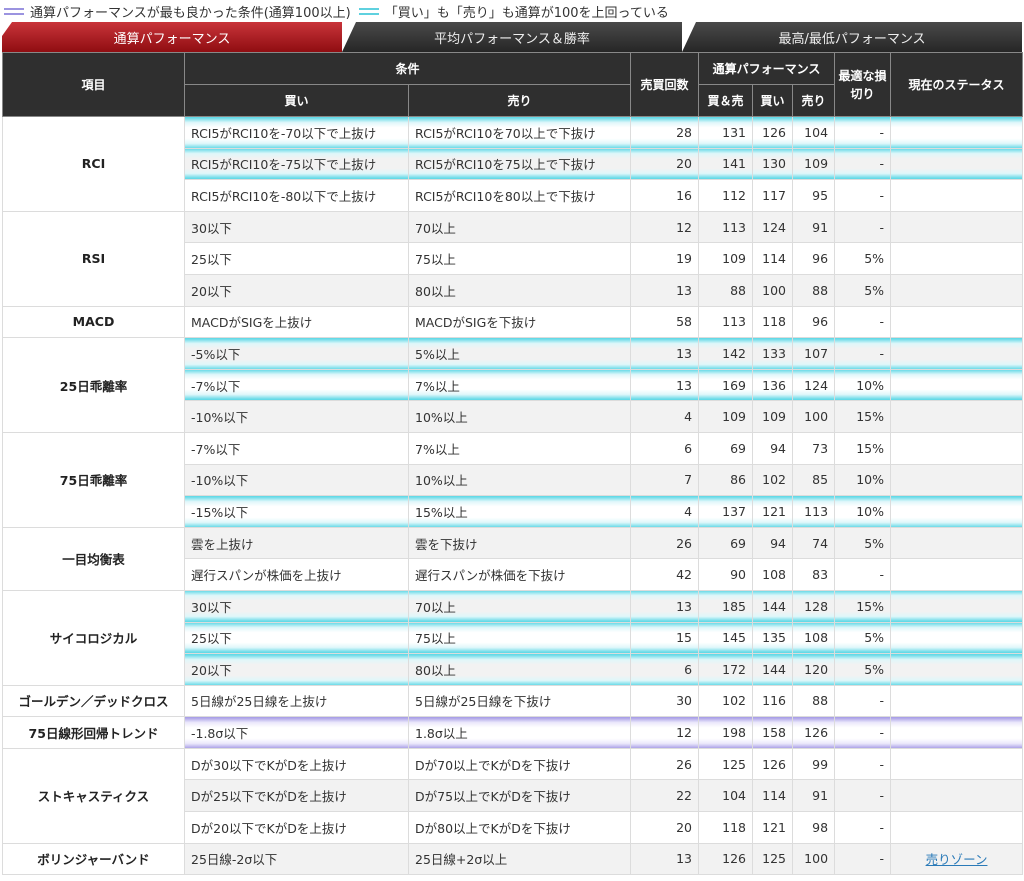  What do you see at coordinates (520, 164) in the screenshot?
I see `sell-condition: RCI5がRCI10を75以上で下抜け` at bounding box center [520, 164].